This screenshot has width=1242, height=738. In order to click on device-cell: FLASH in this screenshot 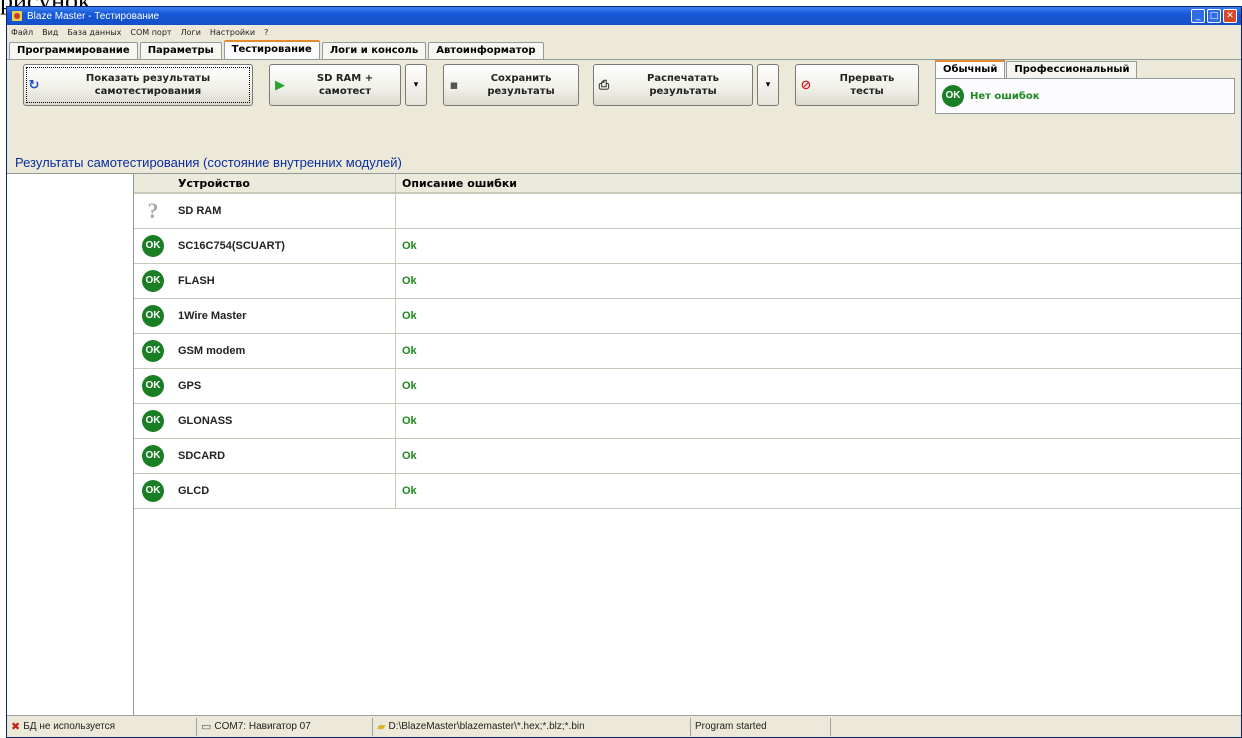, I will do `click(284, 281)`.